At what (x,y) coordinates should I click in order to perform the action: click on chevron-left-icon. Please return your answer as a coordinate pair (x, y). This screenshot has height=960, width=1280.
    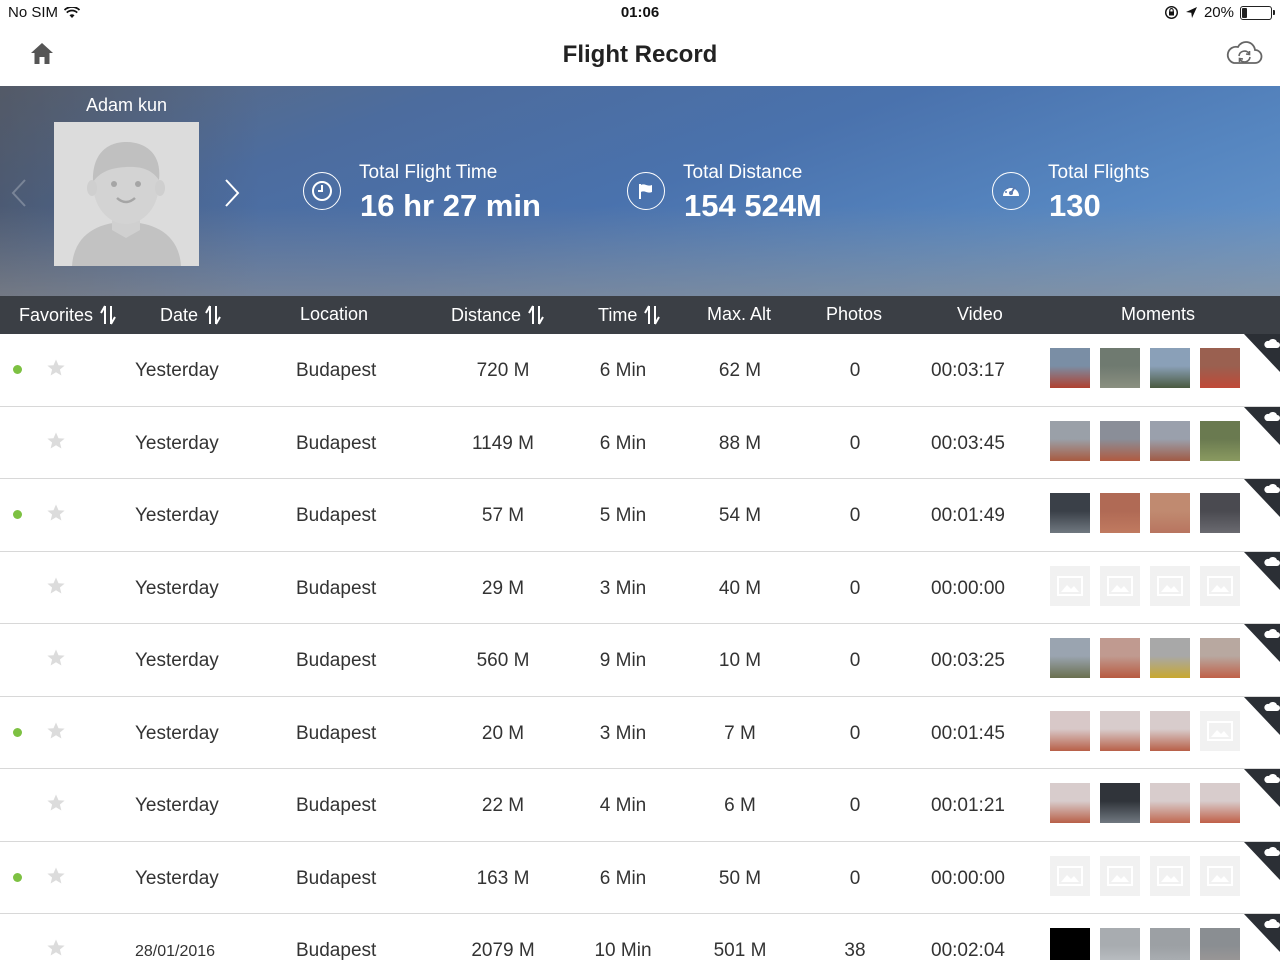
    Looking at the image, I should click on (19, 193).